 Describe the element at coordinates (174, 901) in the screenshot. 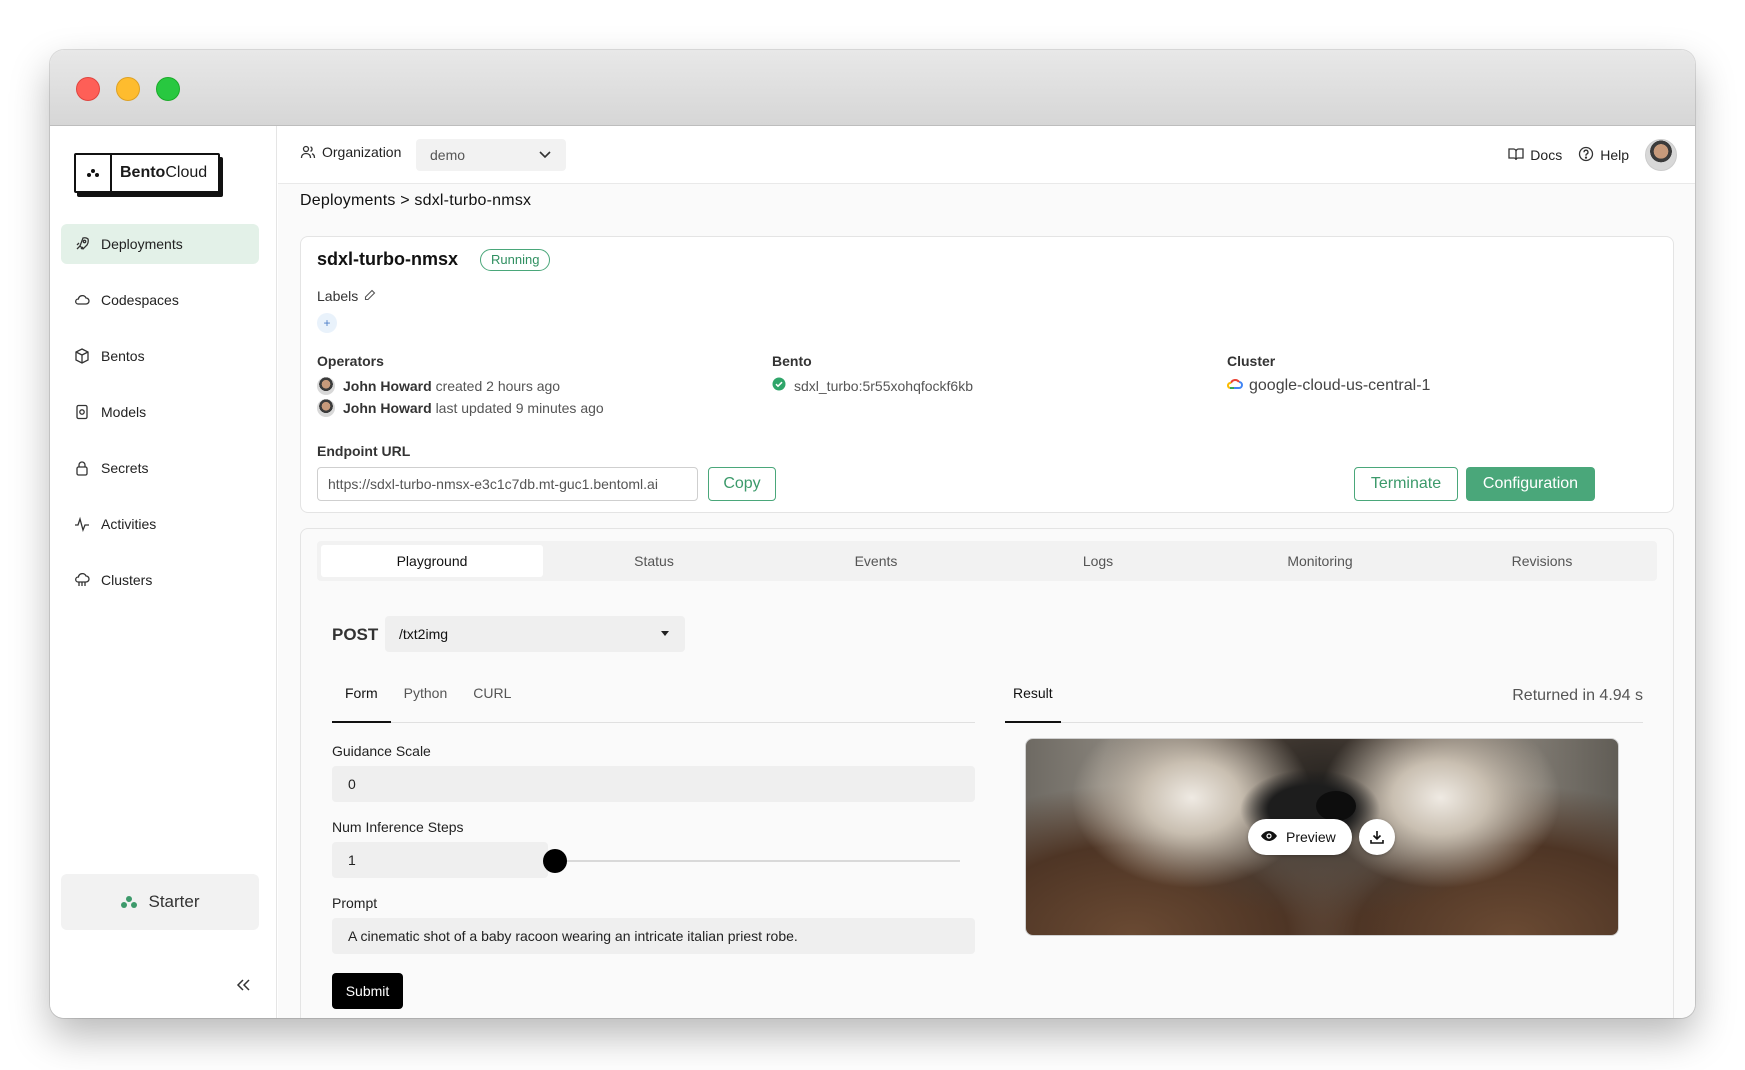

I see `plan-label: Starter` at that location.